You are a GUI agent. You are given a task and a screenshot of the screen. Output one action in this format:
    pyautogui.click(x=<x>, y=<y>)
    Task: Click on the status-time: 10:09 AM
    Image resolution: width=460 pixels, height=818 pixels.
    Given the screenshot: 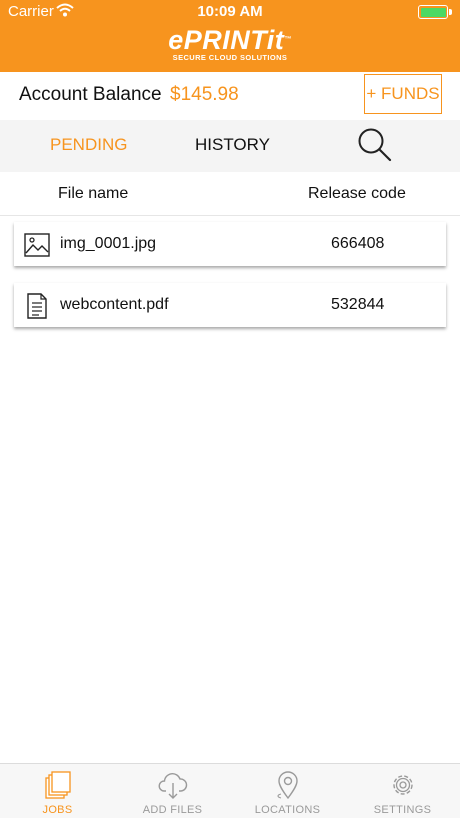 What is the action you would take?
    pyautogui.click(x=230, y=11)
    